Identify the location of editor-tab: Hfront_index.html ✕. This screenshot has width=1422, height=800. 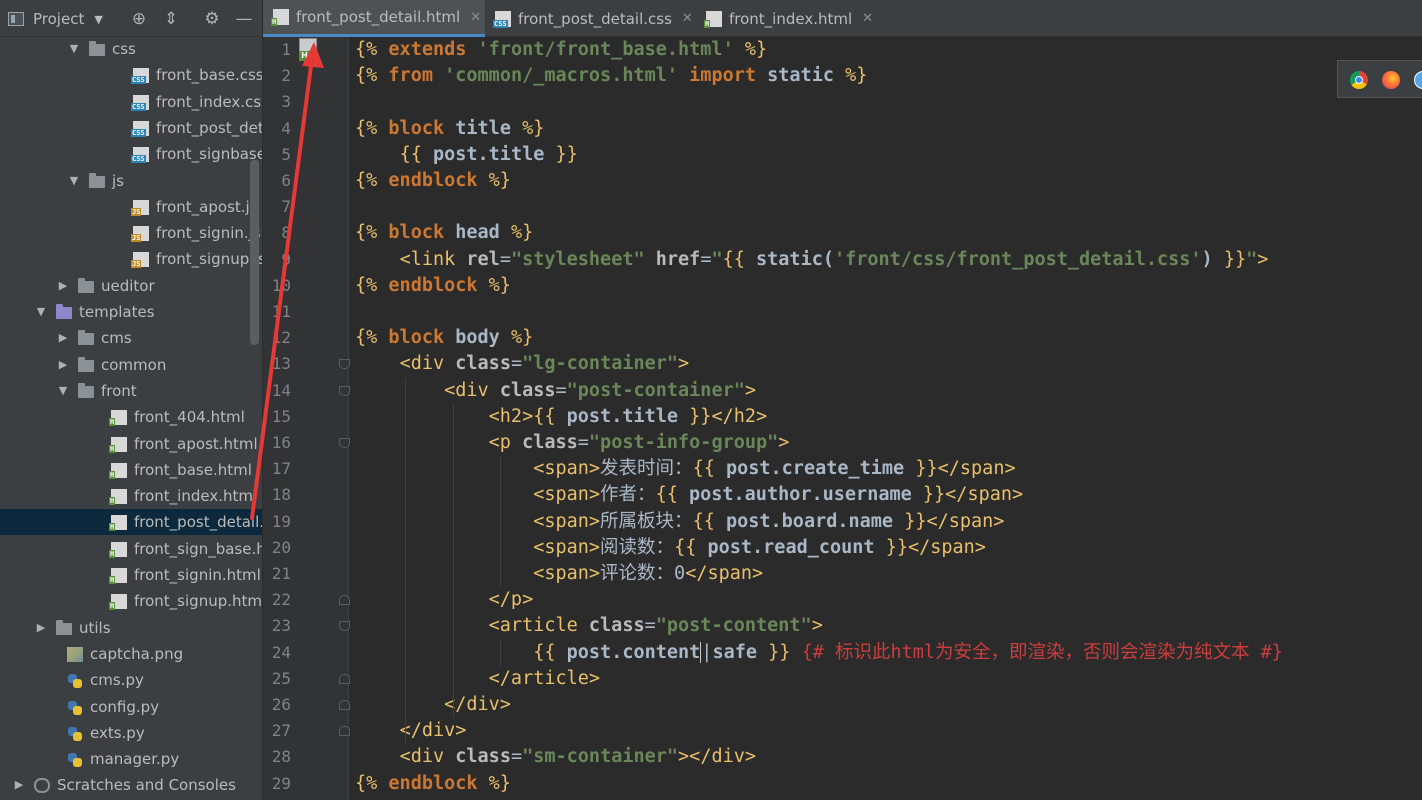
(785, 18).